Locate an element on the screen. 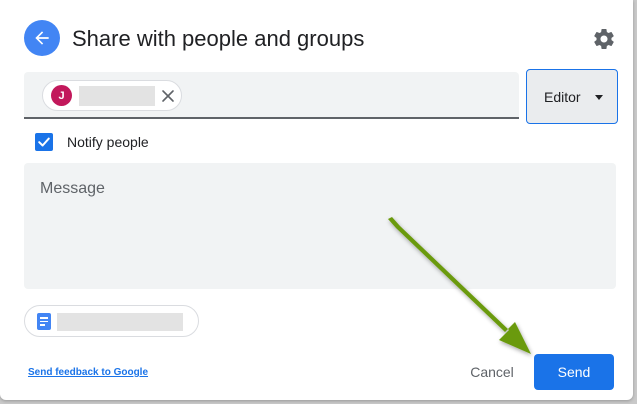 The width and height of the screenshot is (637, 404). role-dropdown: Editor is located at coordinates (572, 96).